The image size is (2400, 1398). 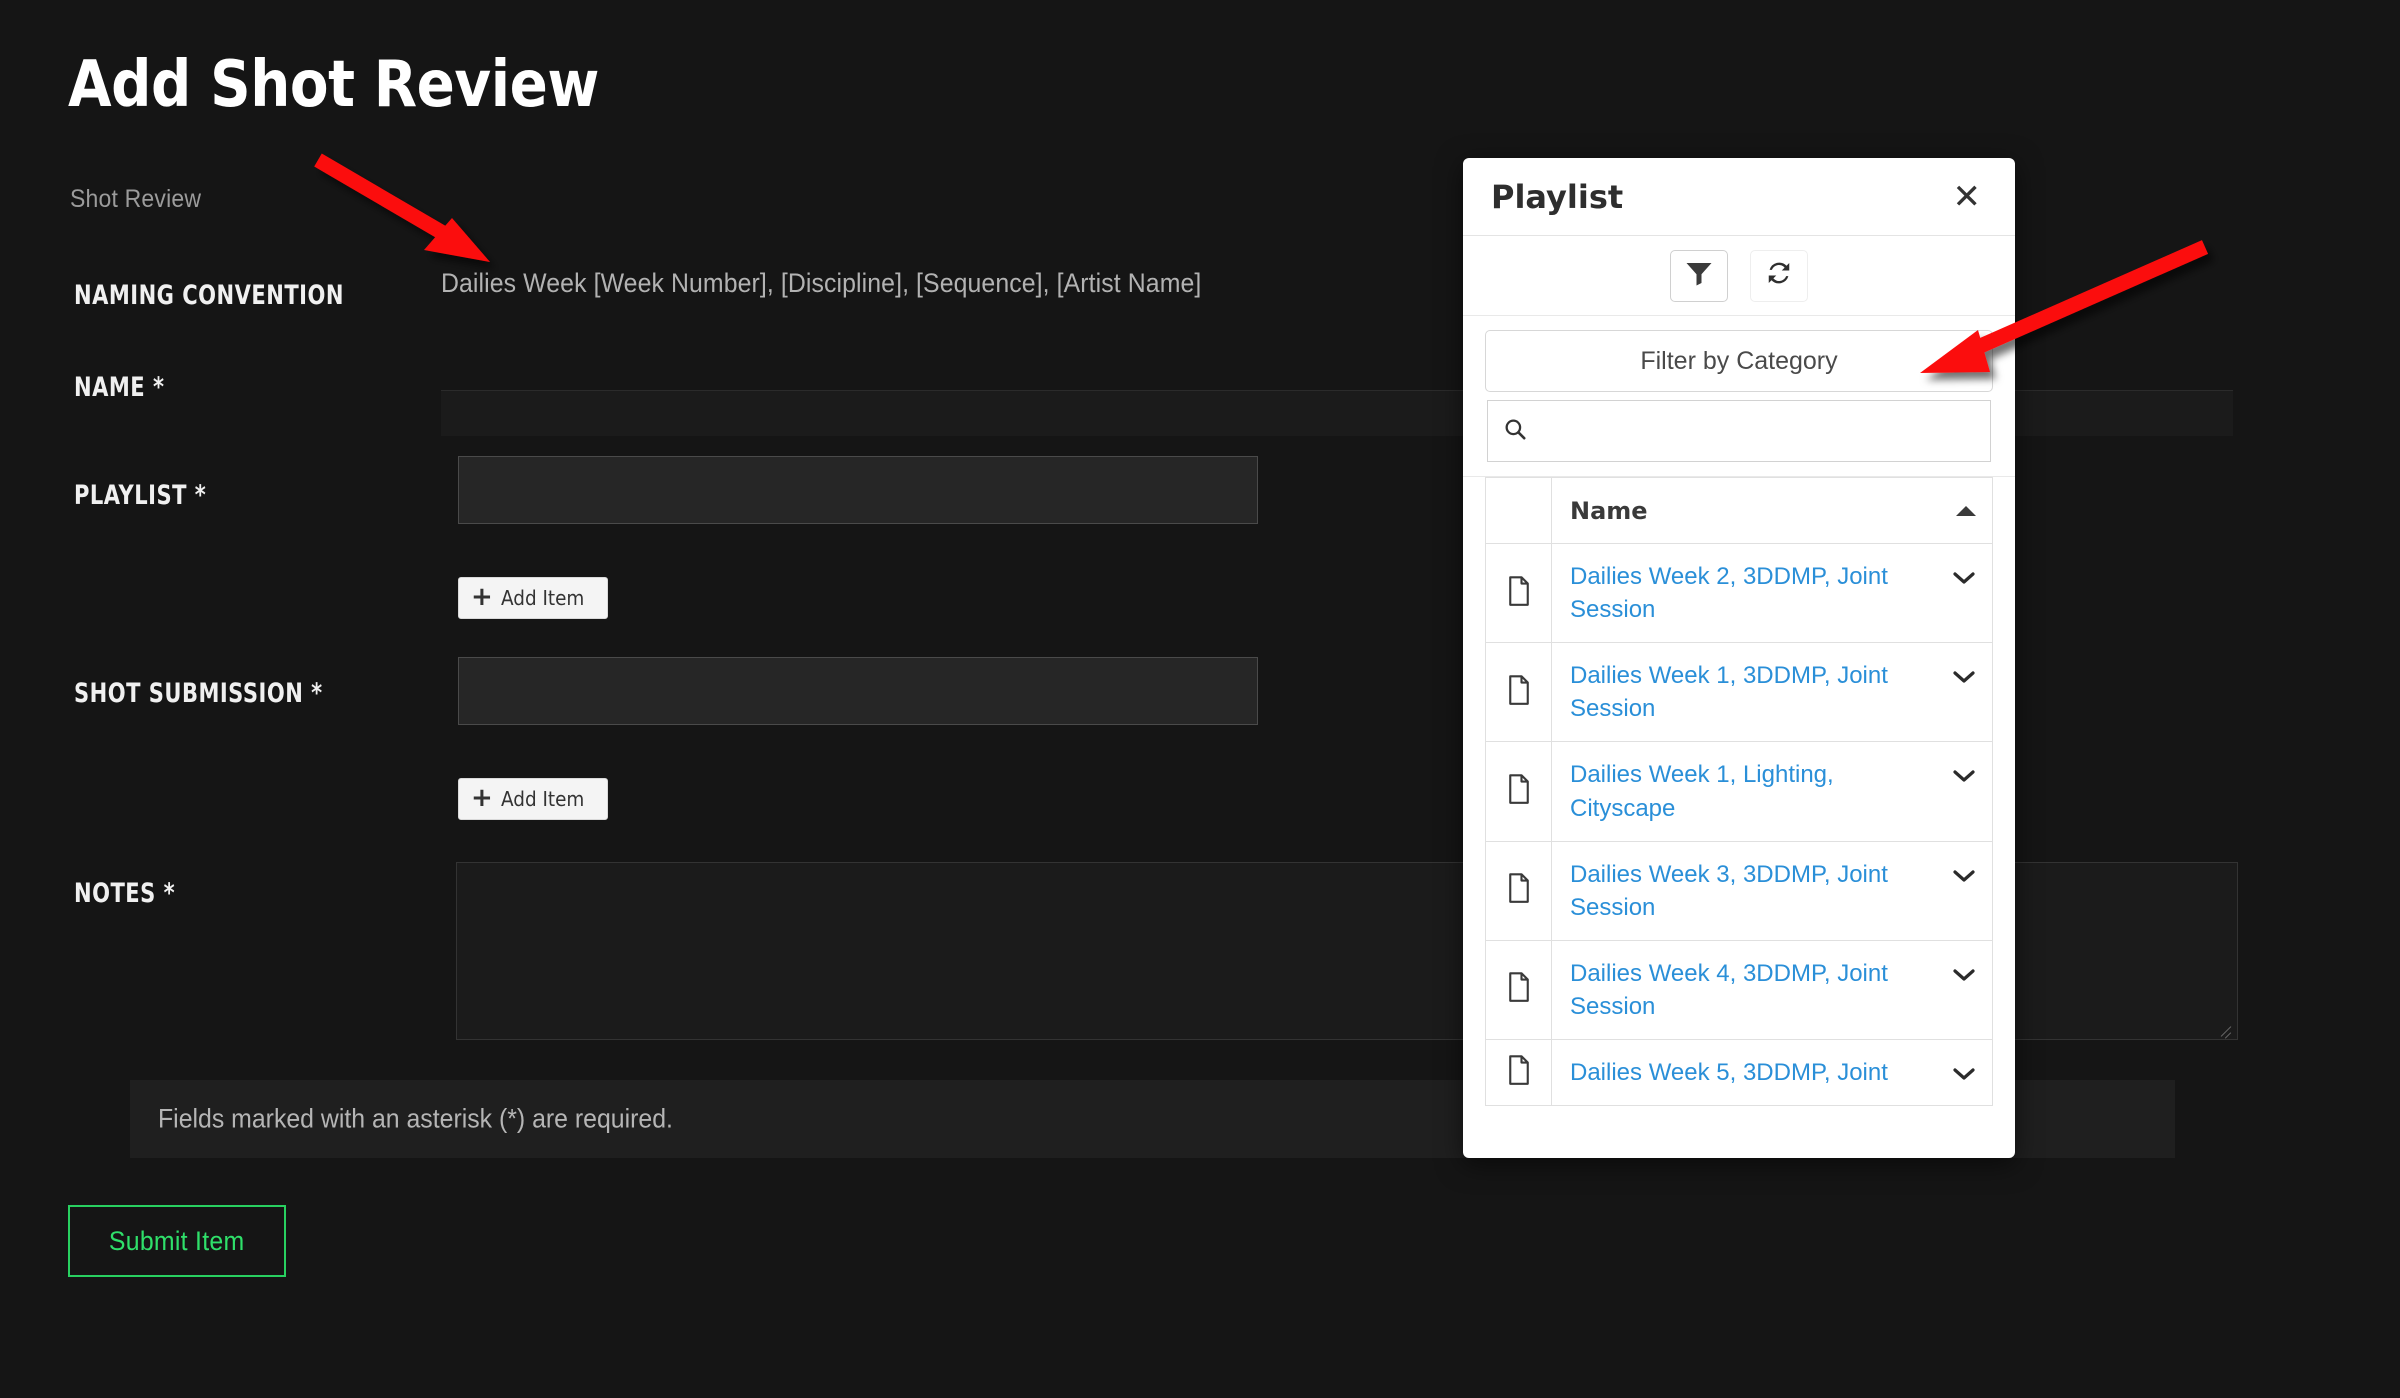 I want to click on submit-item-label: Submit Item, so click(x=177, y=1240).